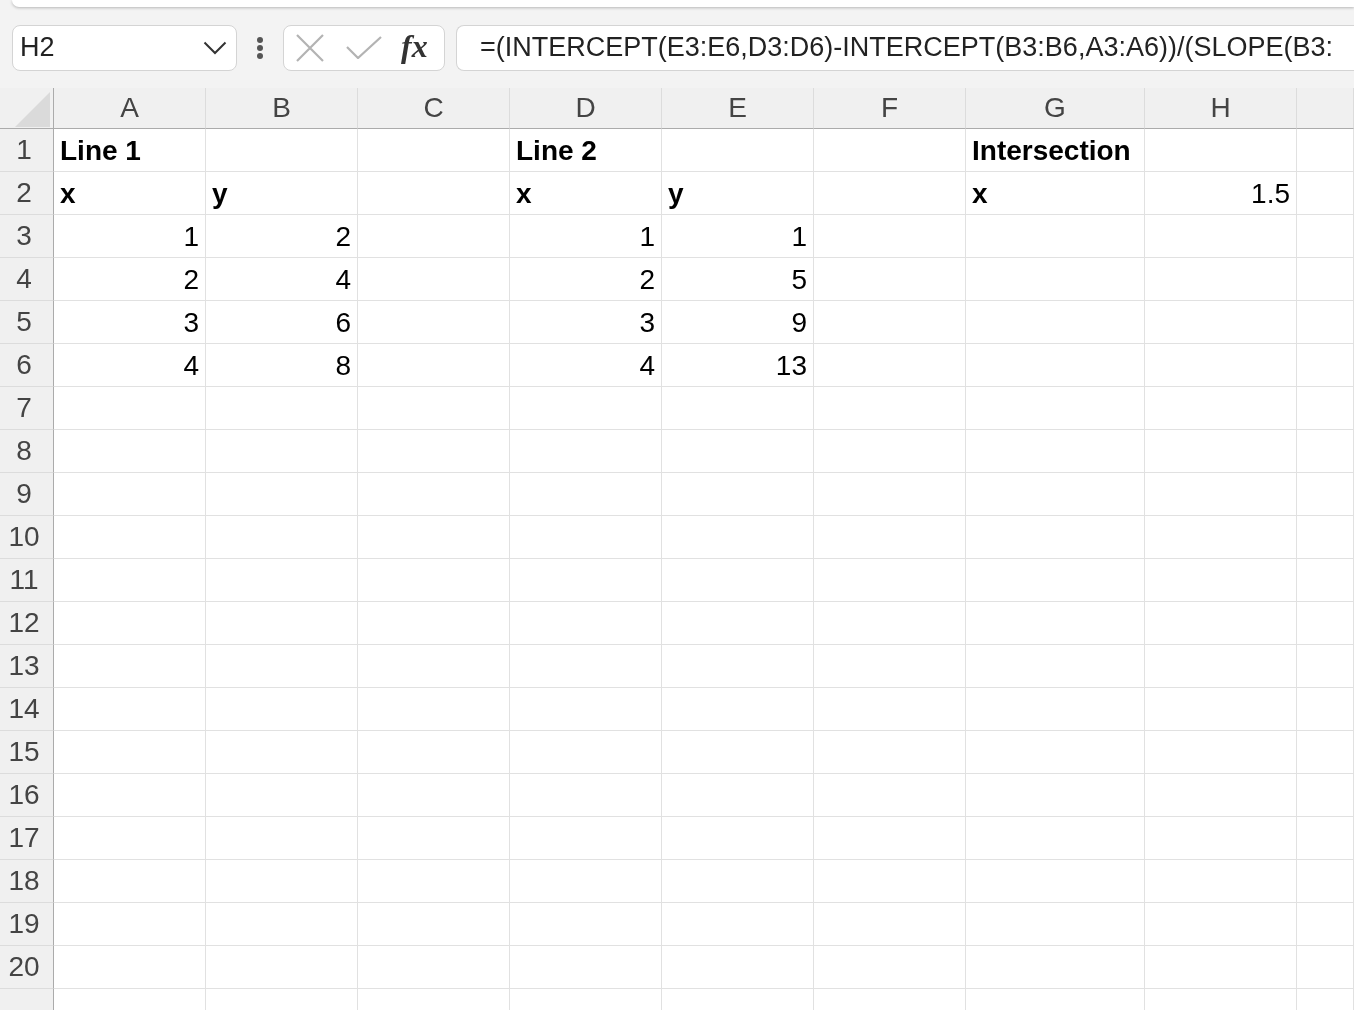  What do you see at coordinates (586, 108) in the screenshot?
I see `column-header: D` at bounding box center [586, 108].